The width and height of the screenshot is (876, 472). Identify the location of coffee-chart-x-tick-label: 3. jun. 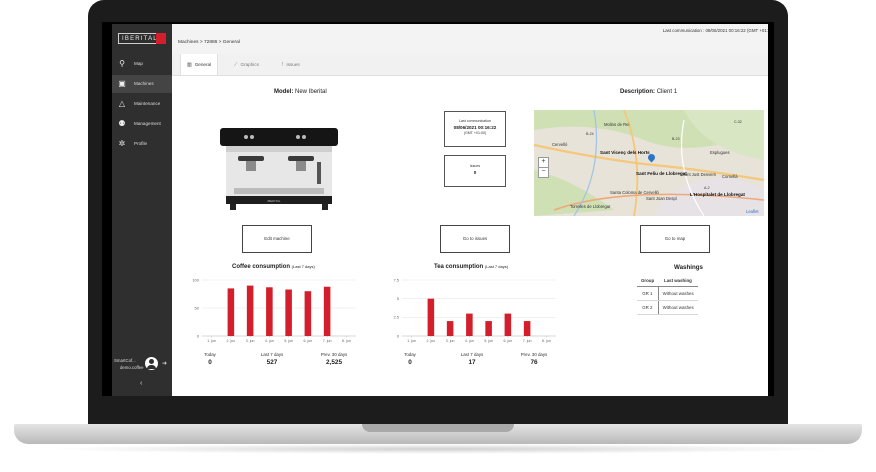
(250, 341).